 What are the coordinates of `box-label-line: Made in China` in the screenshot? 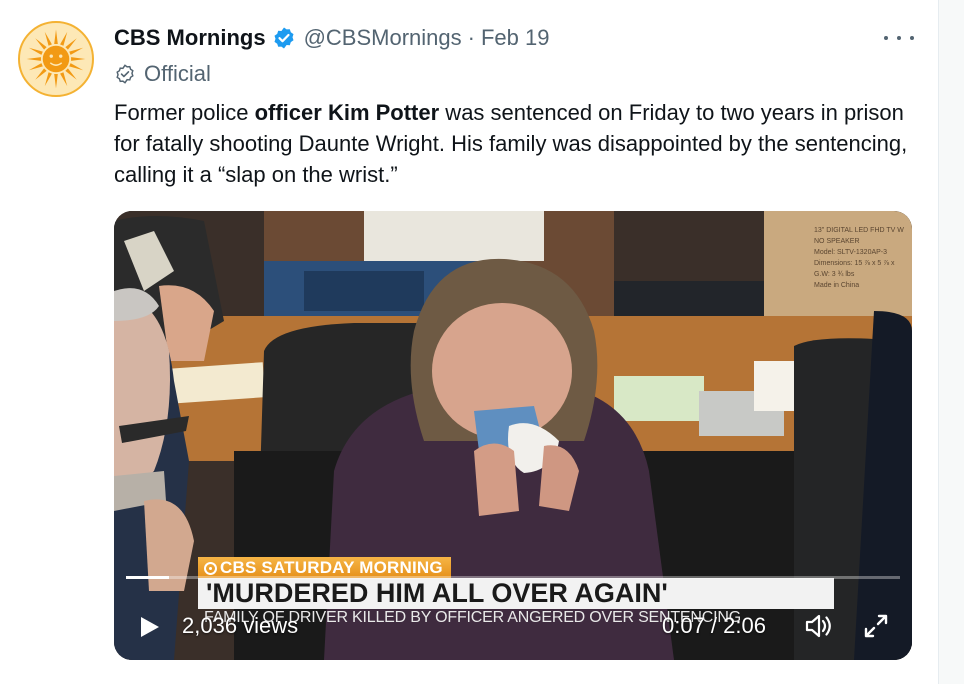 It's located at (837, 285).